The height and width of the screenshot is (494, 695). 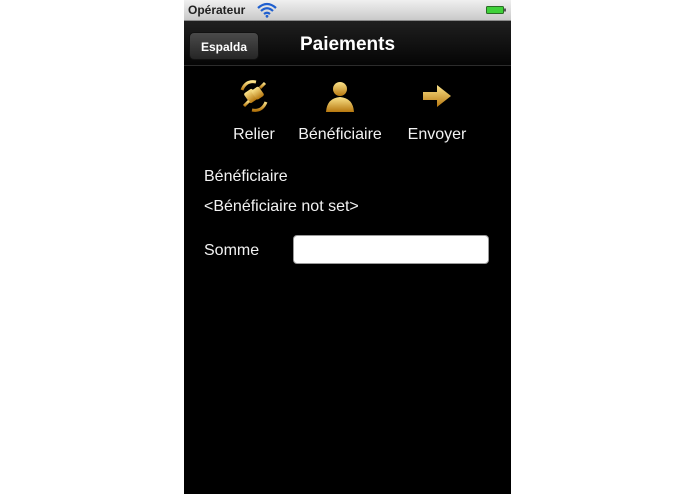 I want to click on tab-relier: Relier, so click(x=254, y=111).